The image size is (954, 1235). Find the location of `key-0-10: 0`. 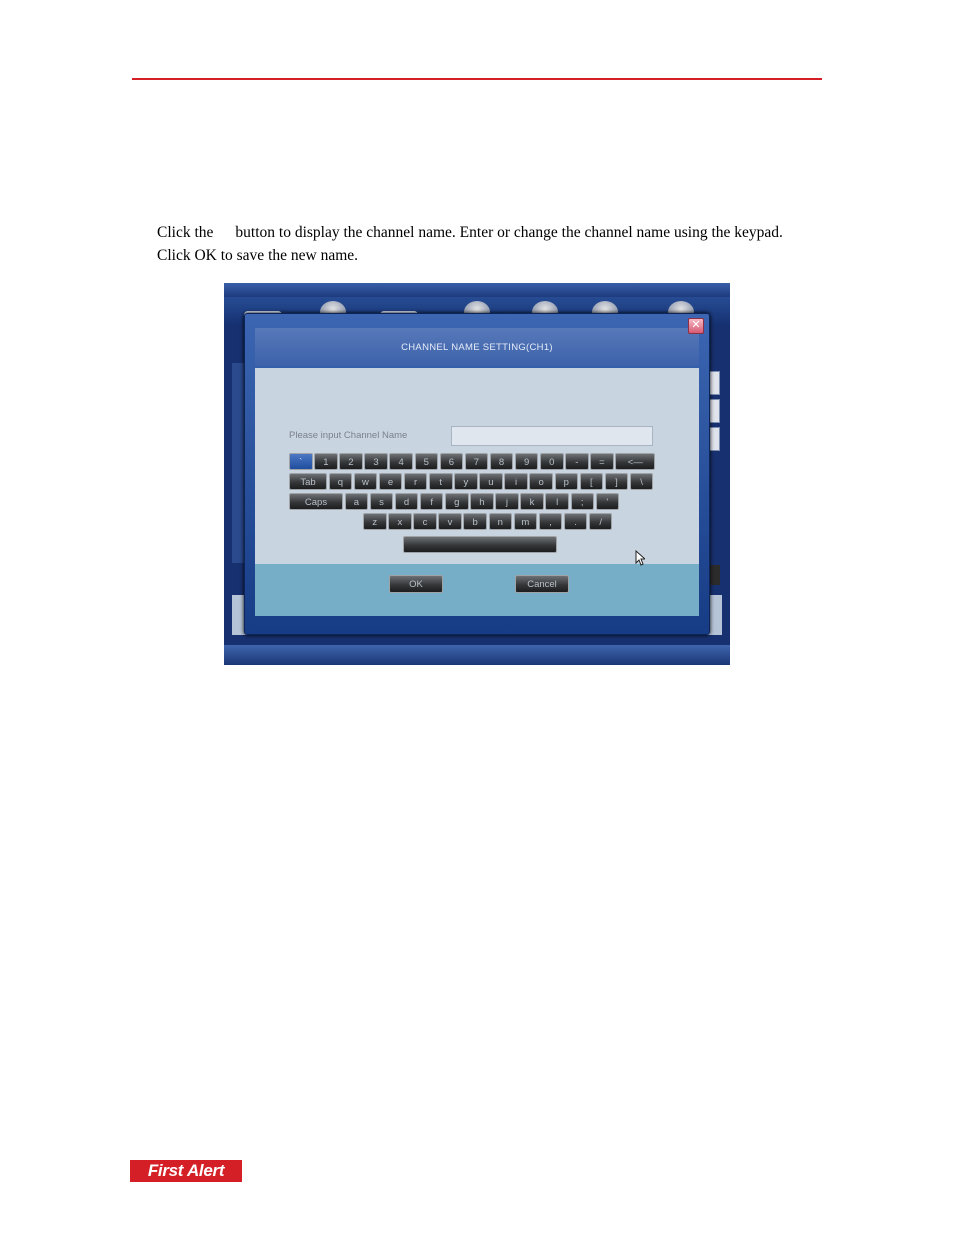

key-0-10: 0 is located at coordinates (552, 461).